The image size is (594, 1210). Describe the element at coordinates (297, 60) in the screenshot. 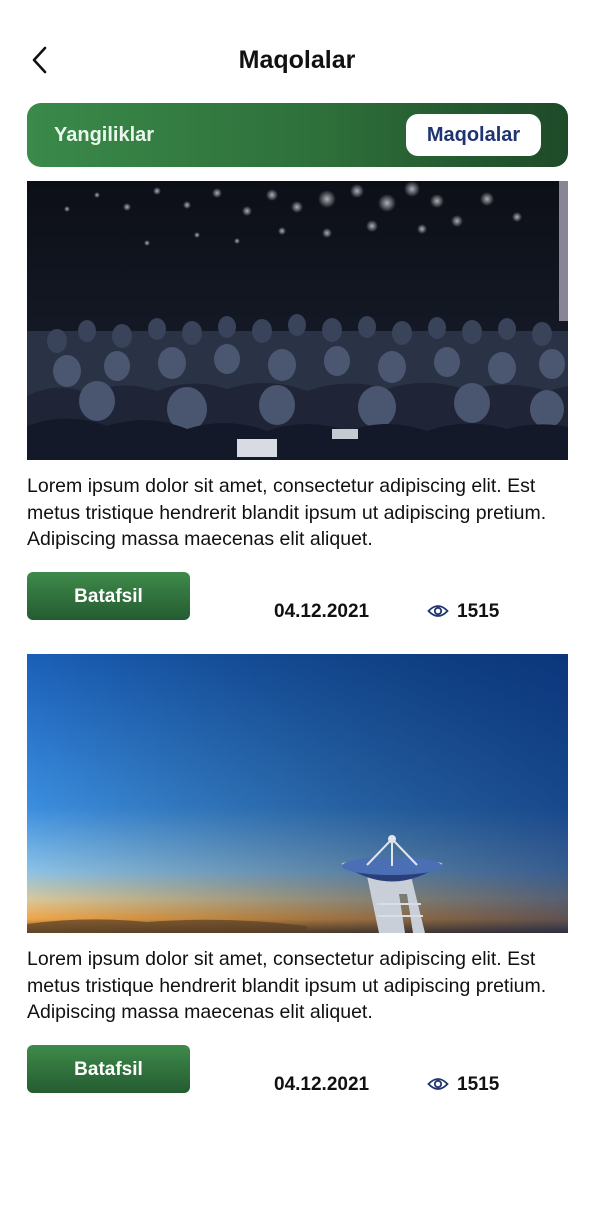

I see `page-title: Maqolalar` at that location.